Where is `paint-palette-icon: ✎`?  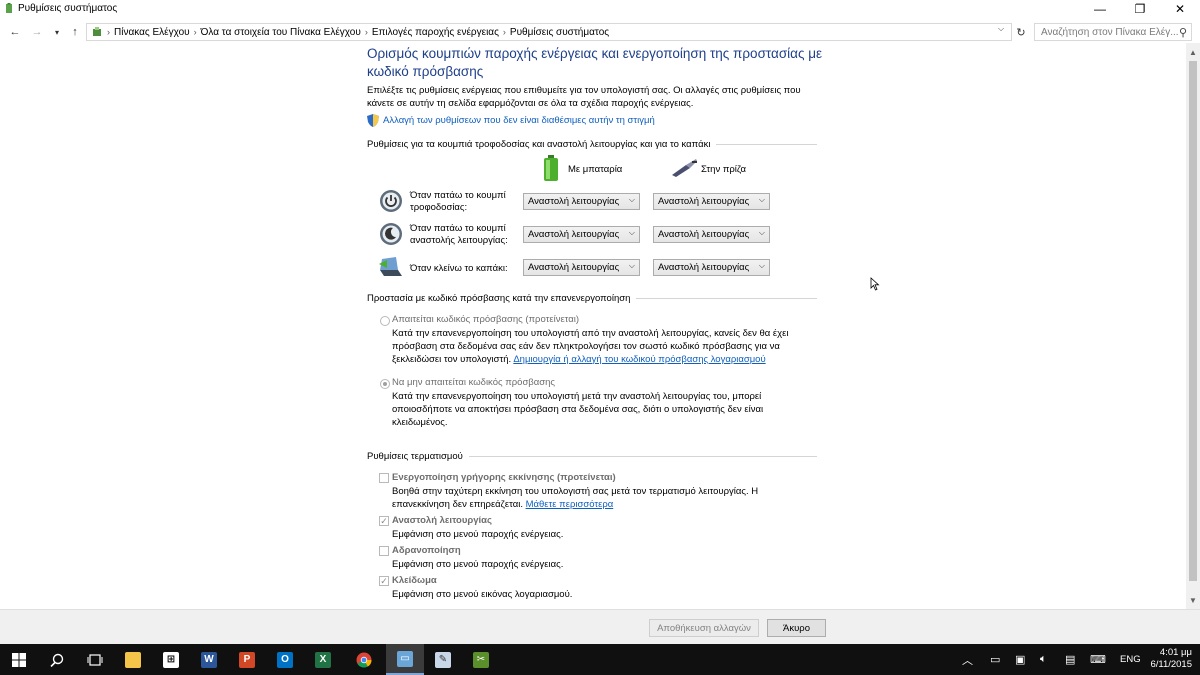 paint-palette-icon: ✎ is located at coordinates (443, 659).